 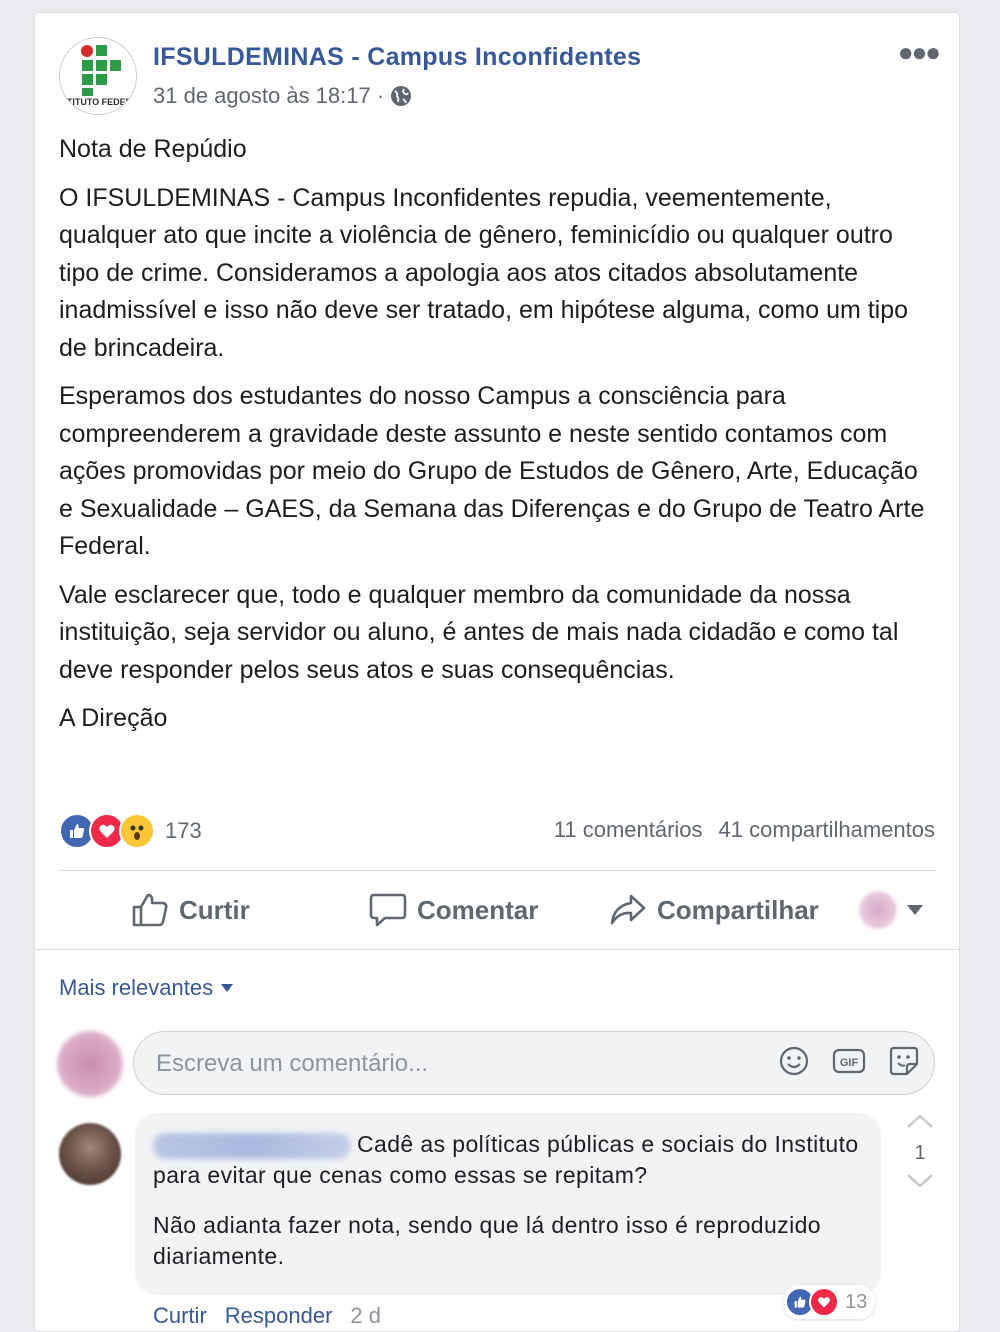 What do you see at coordinates (456, 1064) in the screenshot?
I see `comment-input` at bounding box center [456, 1064].